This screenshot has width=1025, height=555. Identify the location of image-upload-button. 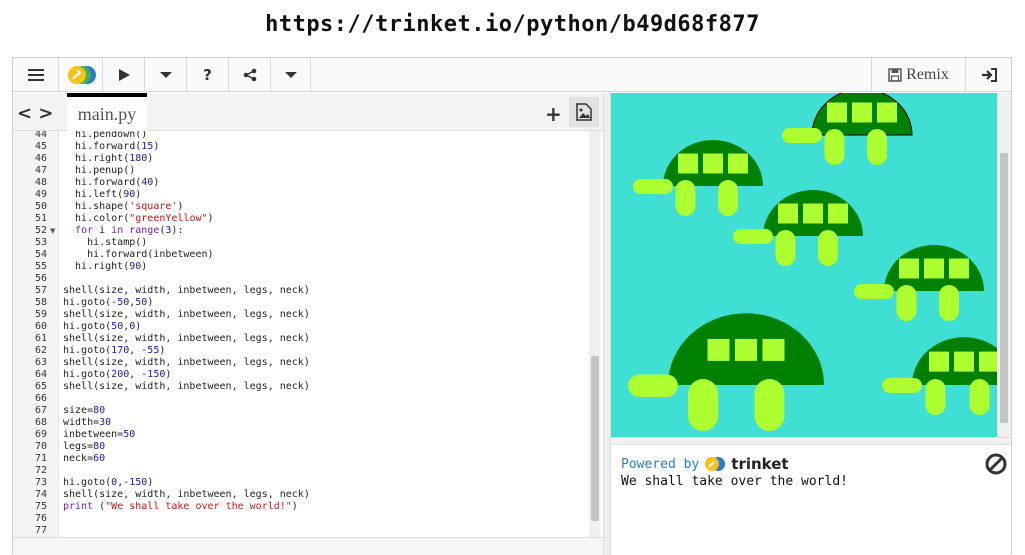
(584, 112).